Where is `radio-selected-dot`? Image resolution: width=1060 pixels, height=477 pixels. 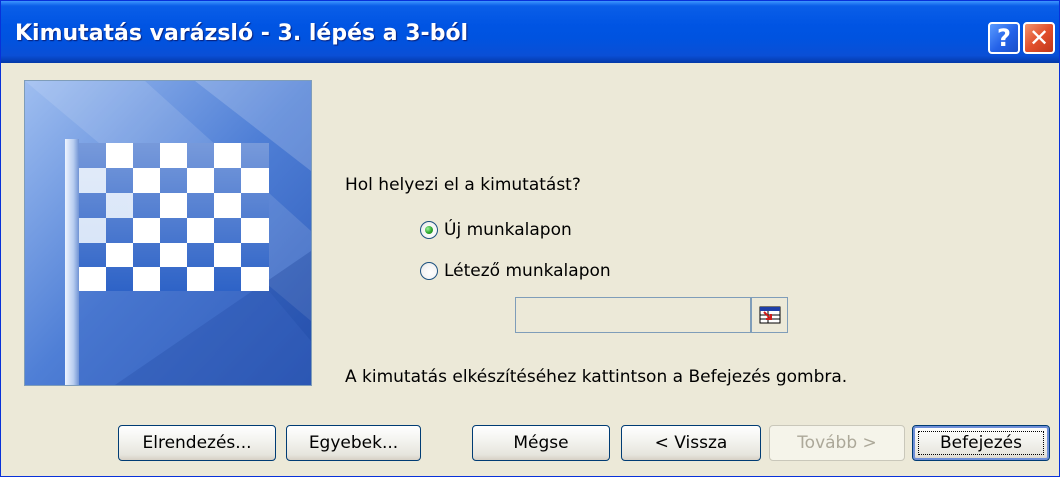
radio-selected-dot is located at coordinates (429, 230).